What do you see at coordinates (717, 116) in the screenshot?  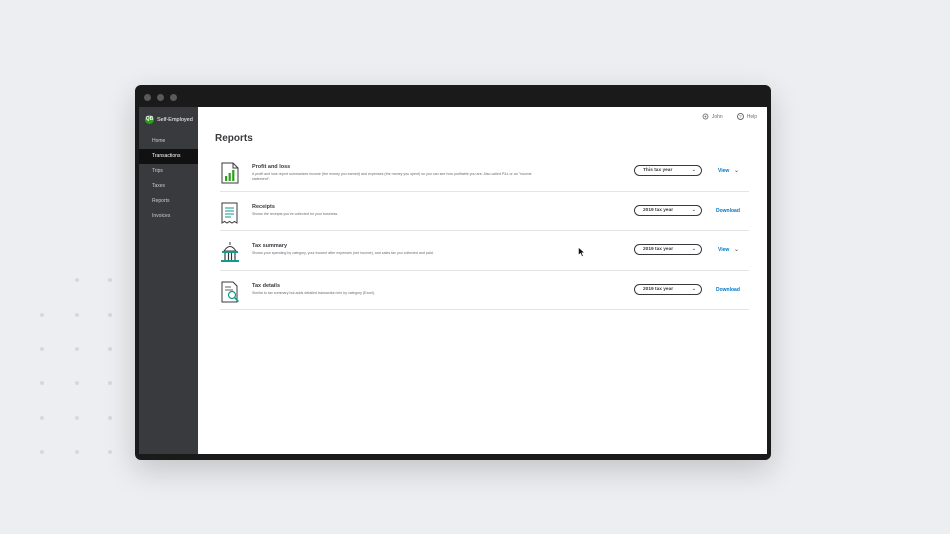 I see `user-name: John` at bounding box center [717, 116].